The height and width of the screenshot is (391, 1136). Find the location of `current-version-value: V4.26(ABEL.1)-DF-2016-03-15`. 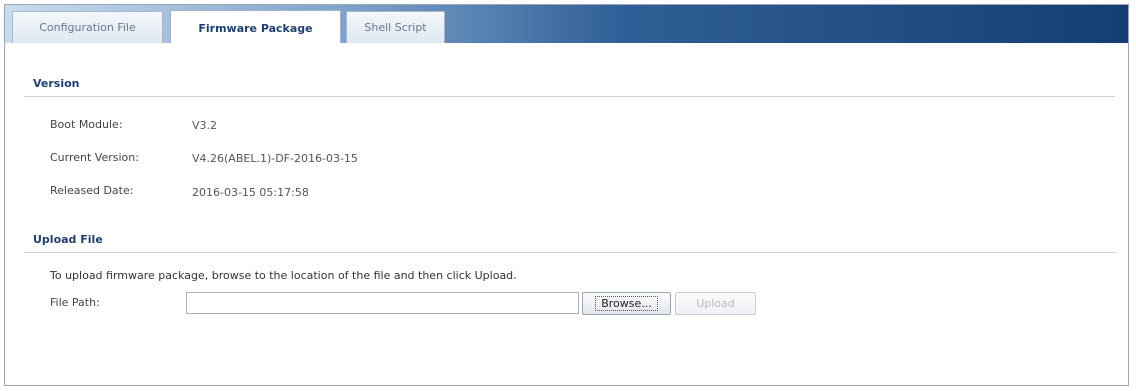

current-version-value: V4.26(ABEL.1)-DF-2016-03-15 is located at coordinates (275, 158).